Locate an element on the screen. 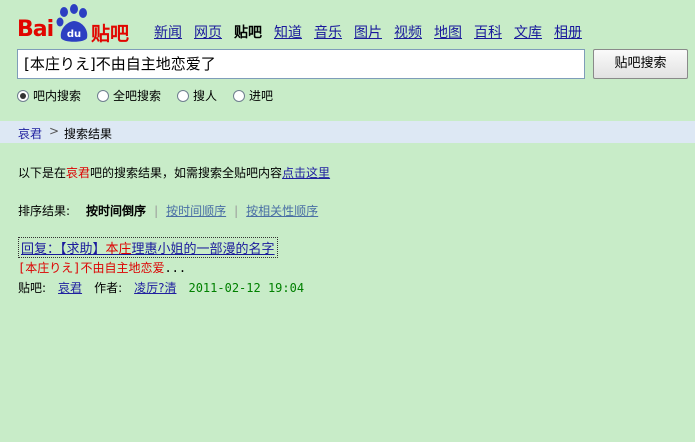  breadcrumb: 哀君 > 搜索结果 is located at coordinates (347, 132).